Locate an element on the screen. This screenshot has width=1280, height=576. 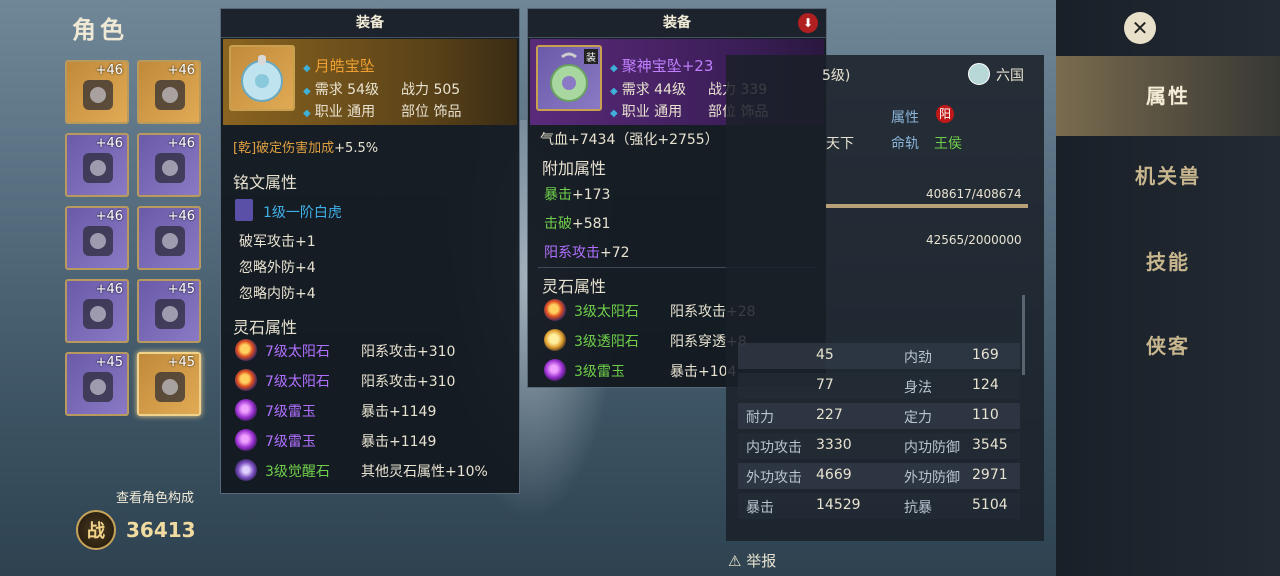
item-header: ◆ 月皓宝坠 ◆ 需求 54级 战力 505 ◆ 职业 通用 部位 饰品 is located at coordinates (370, 82).